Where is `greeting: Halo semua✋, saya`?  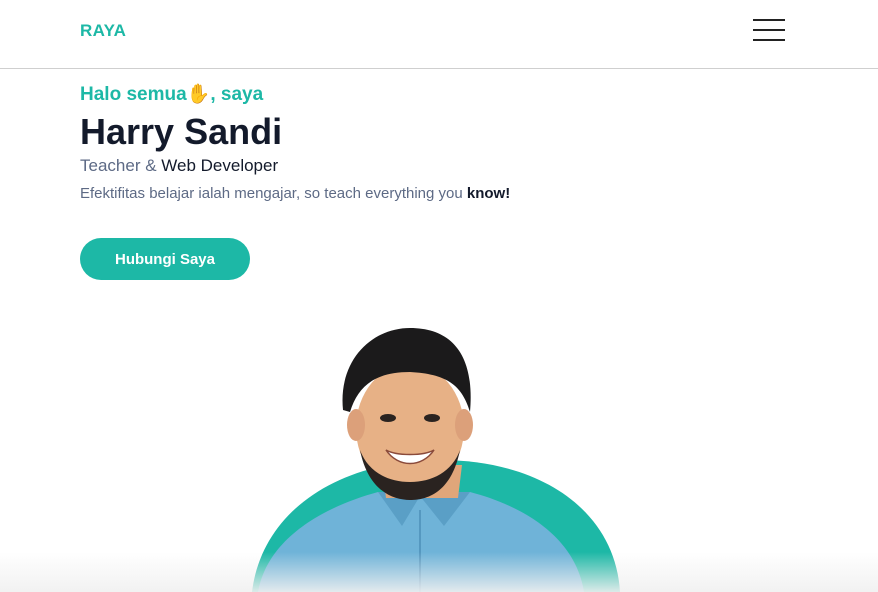 greeting: Halo semua✋, saya is located at coordinates (171, 94).